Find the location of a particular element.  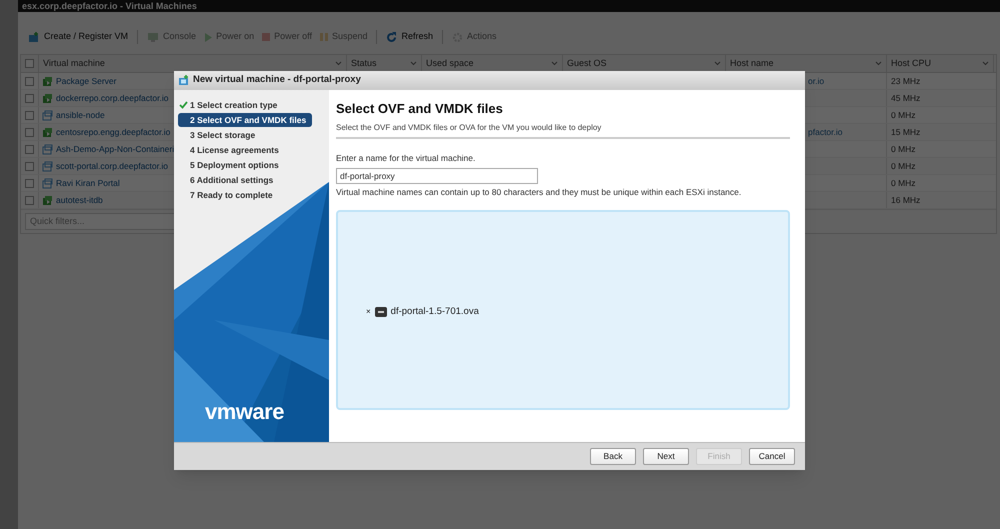

vm-name-link: Ash-Demo-App-Non-Containeri is located at coordinates (115, 149).